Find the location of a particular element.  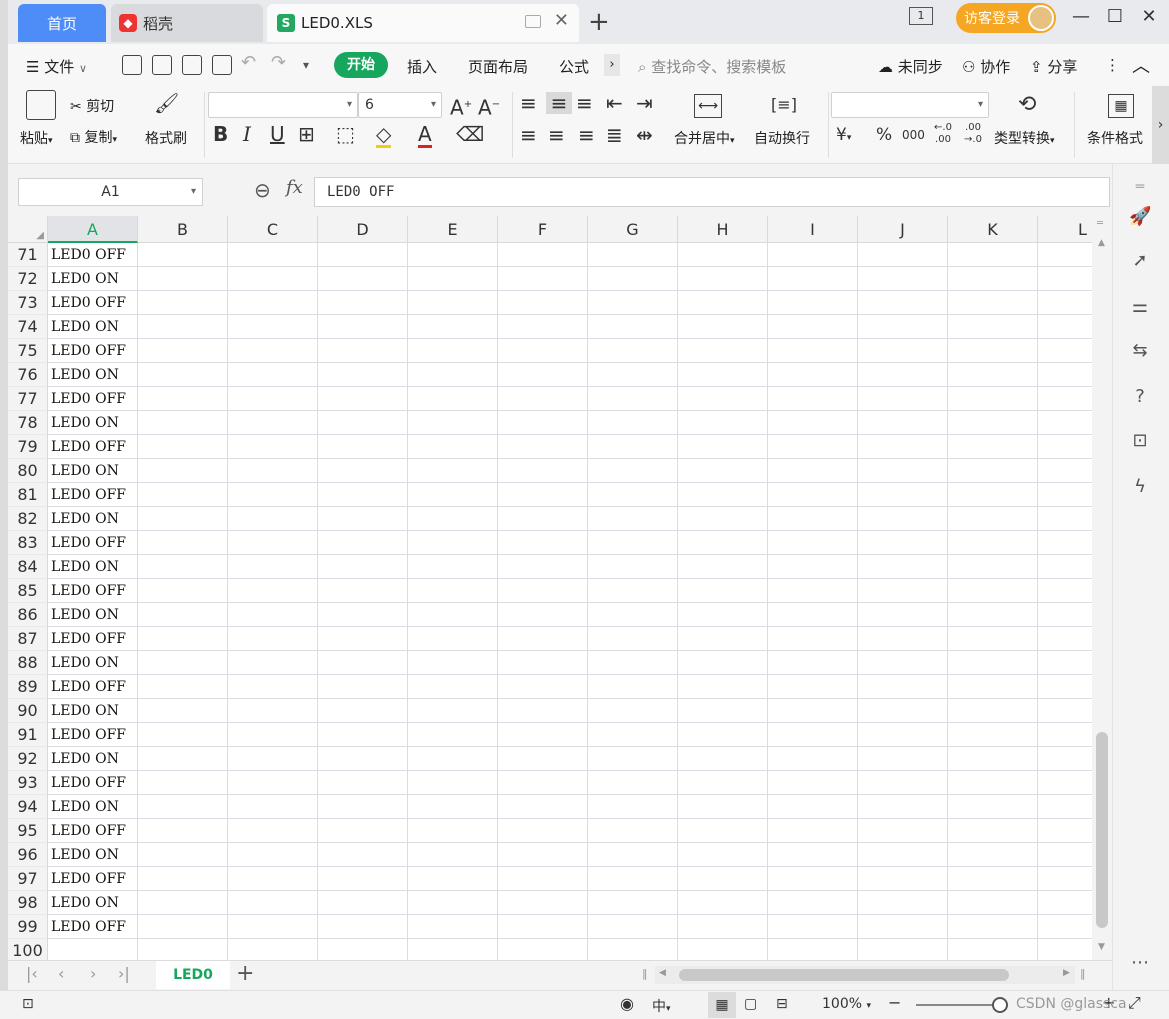

merge-center-icon: ⟷ is located at coordinates (708, 106).